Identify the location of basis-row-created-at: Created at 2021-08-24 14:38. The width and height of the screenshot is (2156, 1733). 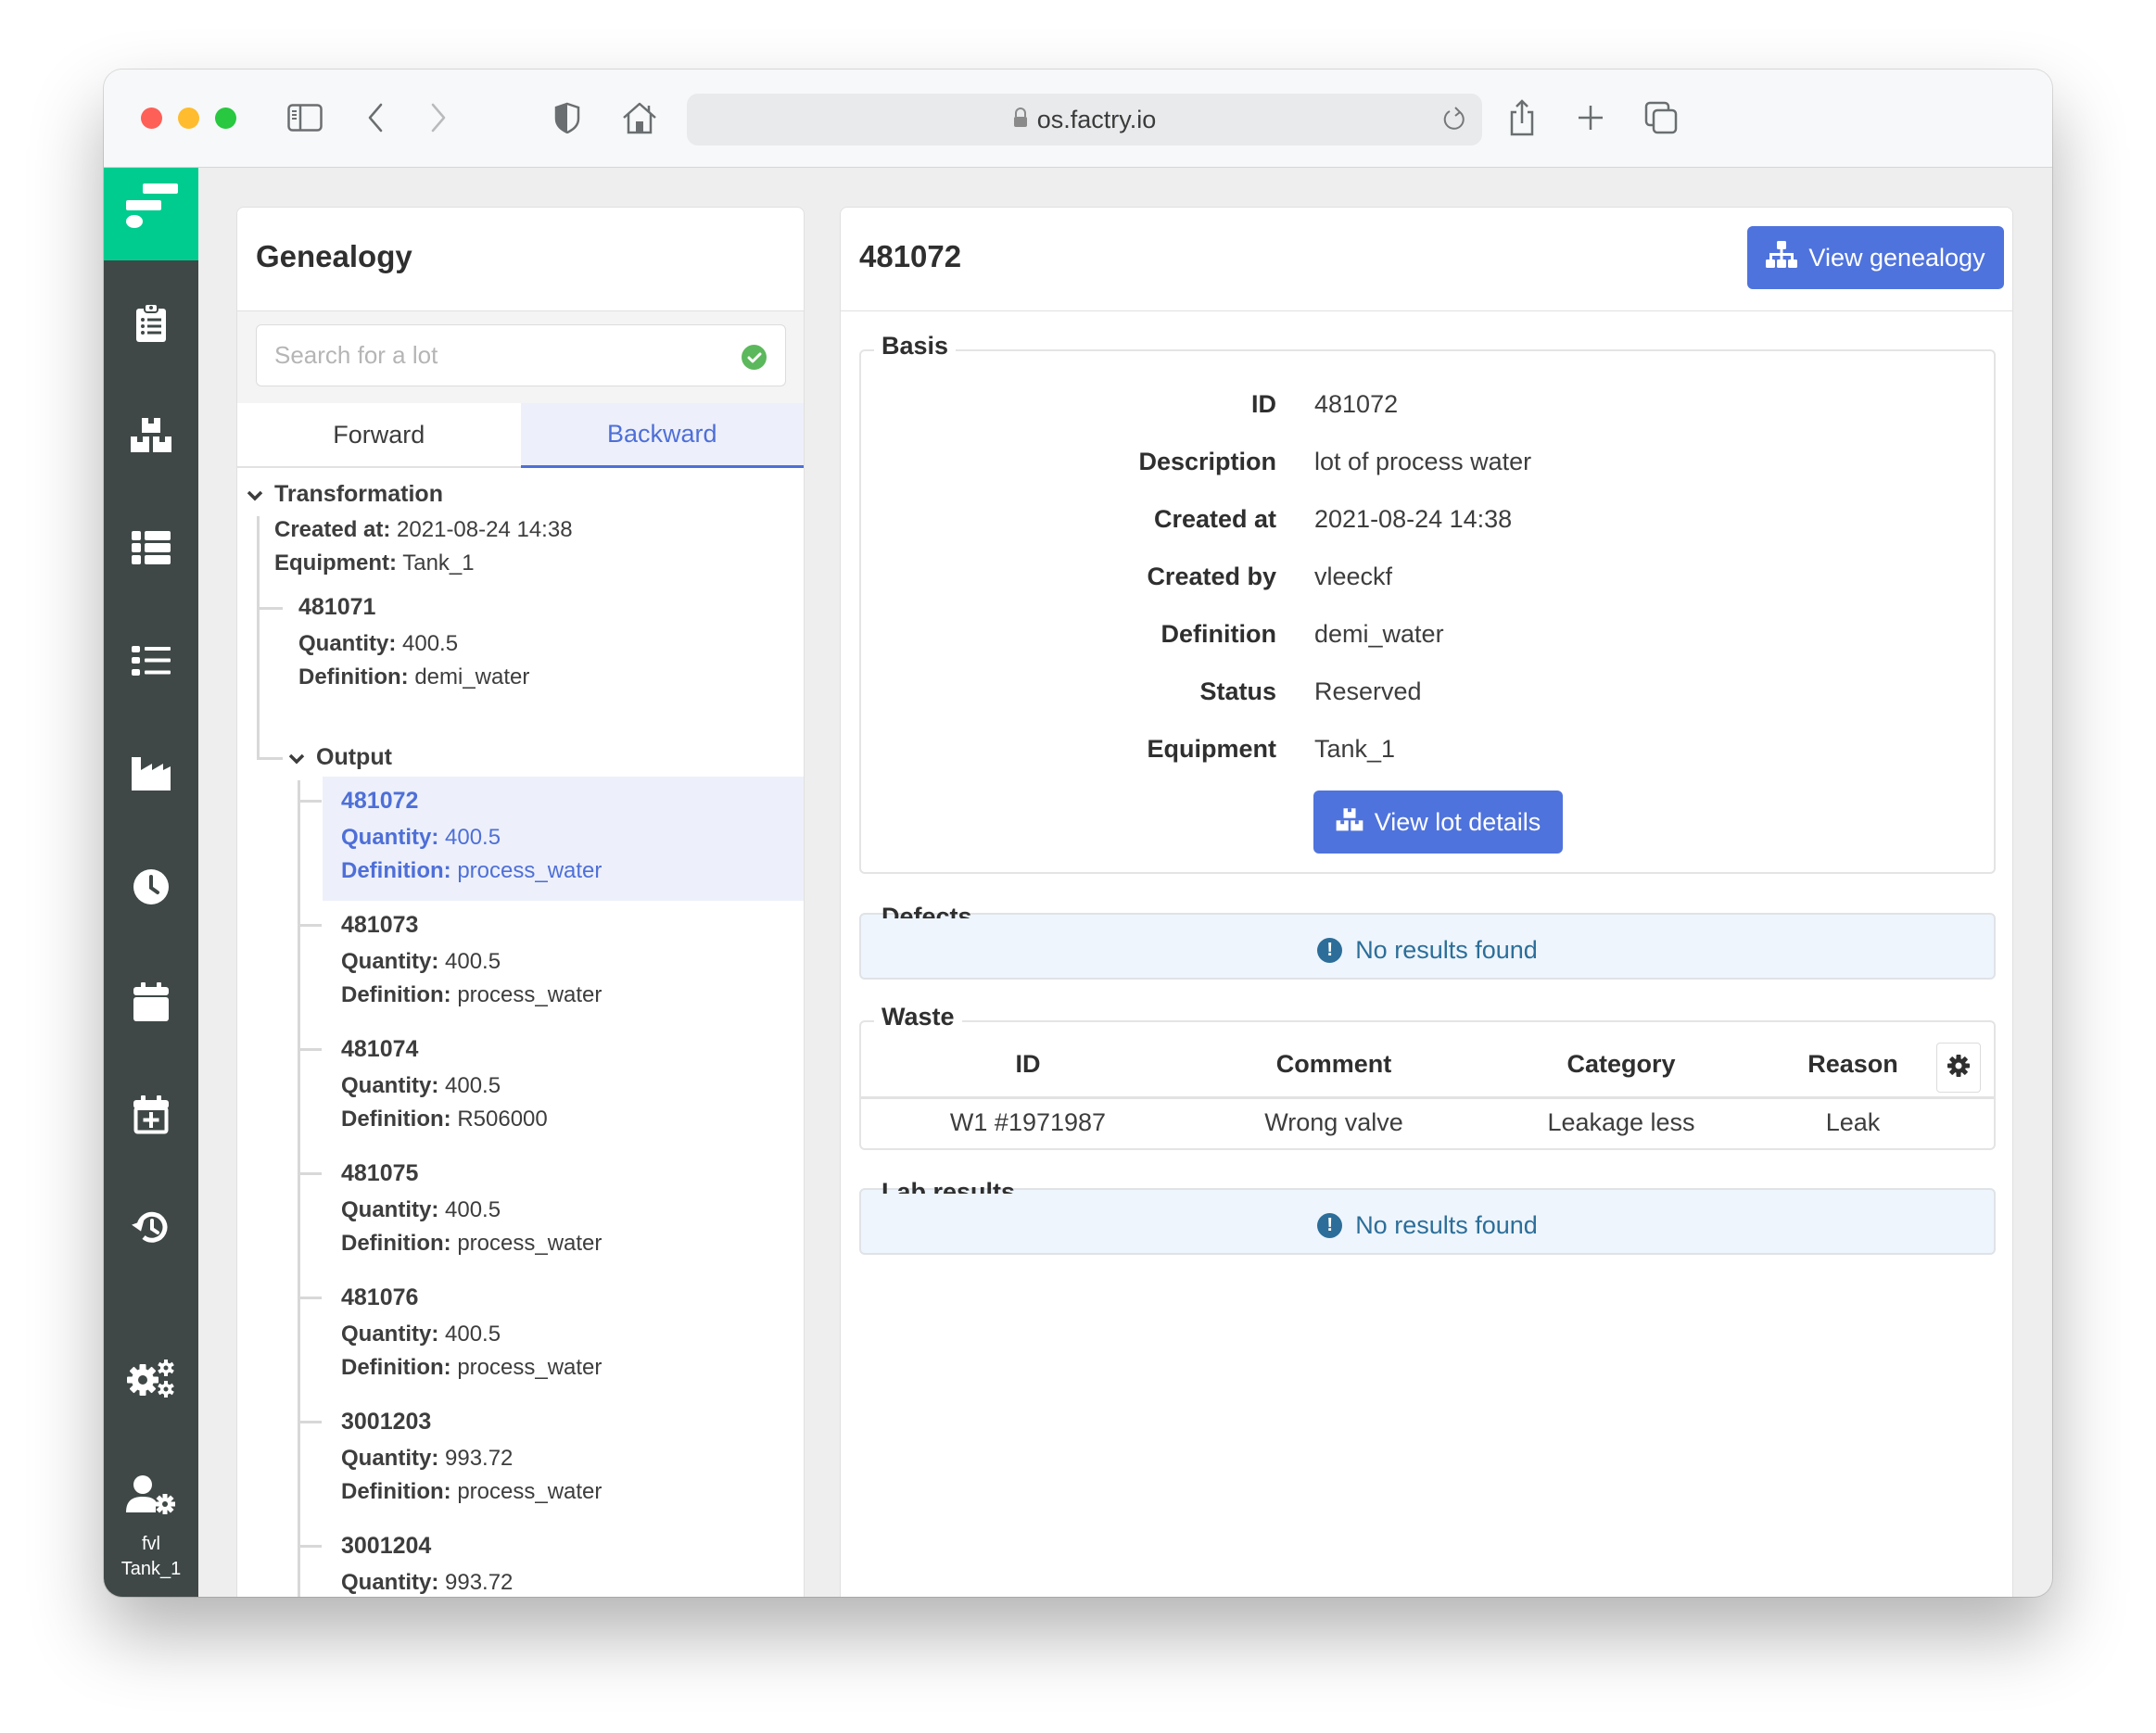
(1333, 519).